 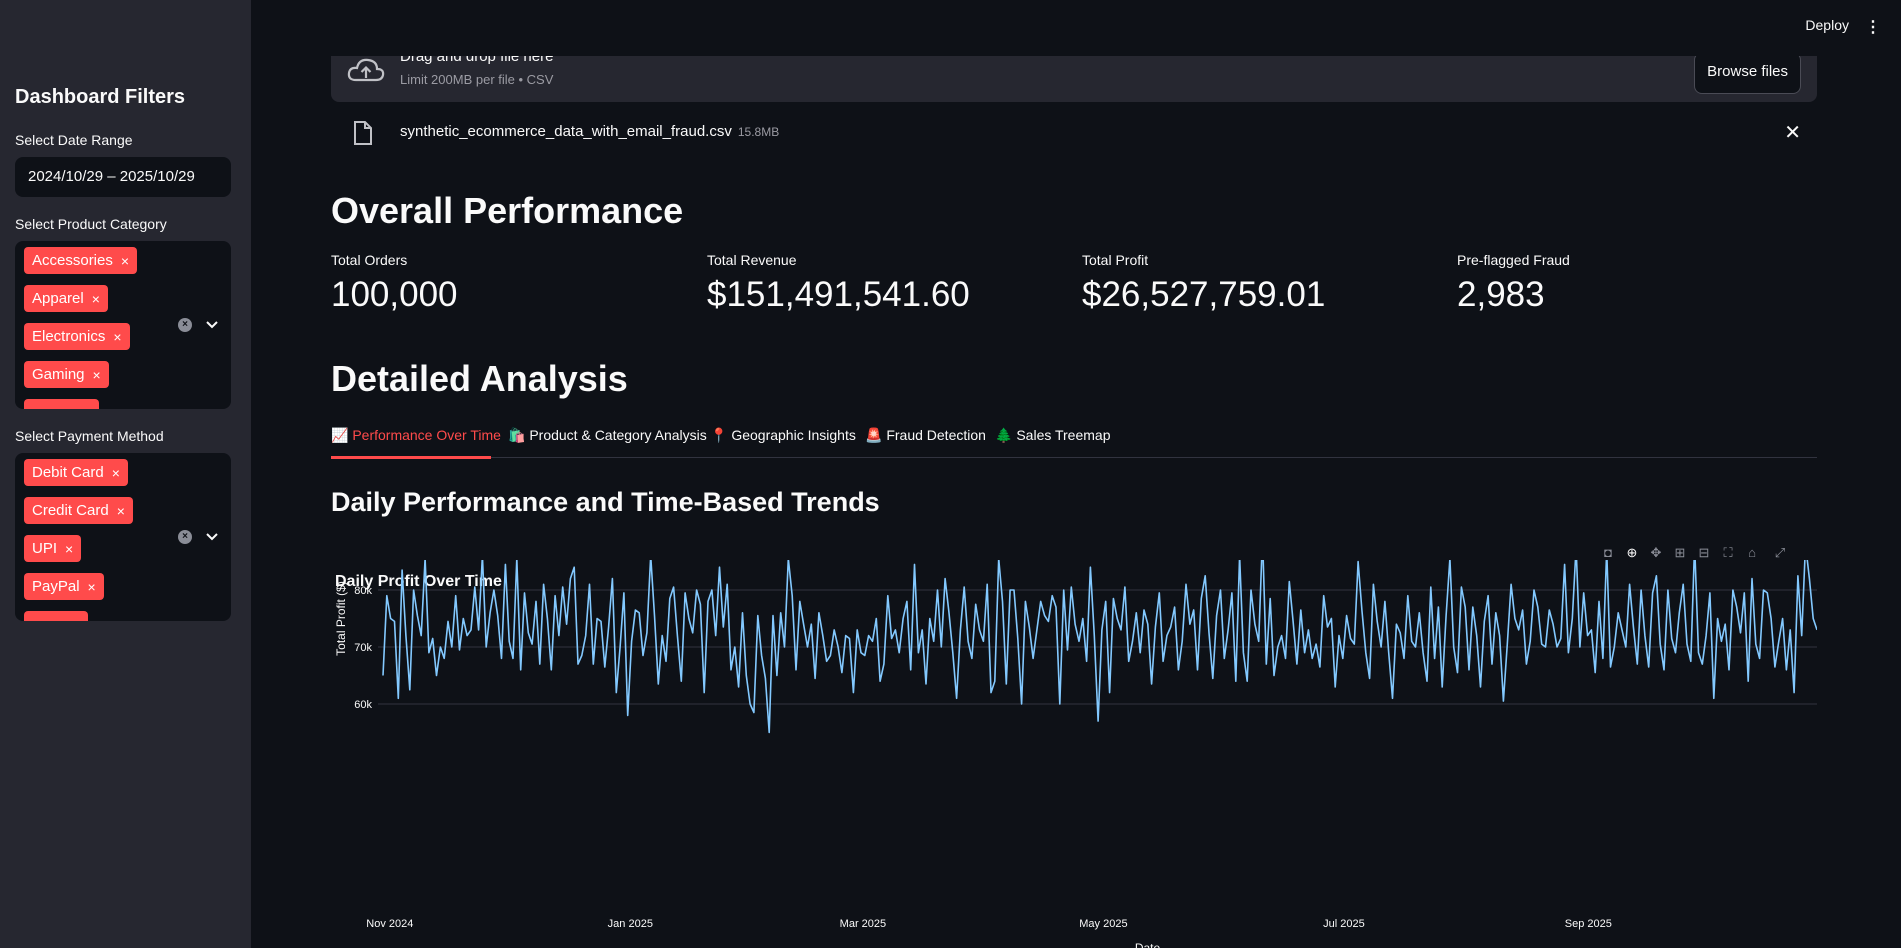 What do you see at coordinates (1752, 553) in the screenshot?
I see `home-icon: ⌂` at bounding box center [1752, 553].